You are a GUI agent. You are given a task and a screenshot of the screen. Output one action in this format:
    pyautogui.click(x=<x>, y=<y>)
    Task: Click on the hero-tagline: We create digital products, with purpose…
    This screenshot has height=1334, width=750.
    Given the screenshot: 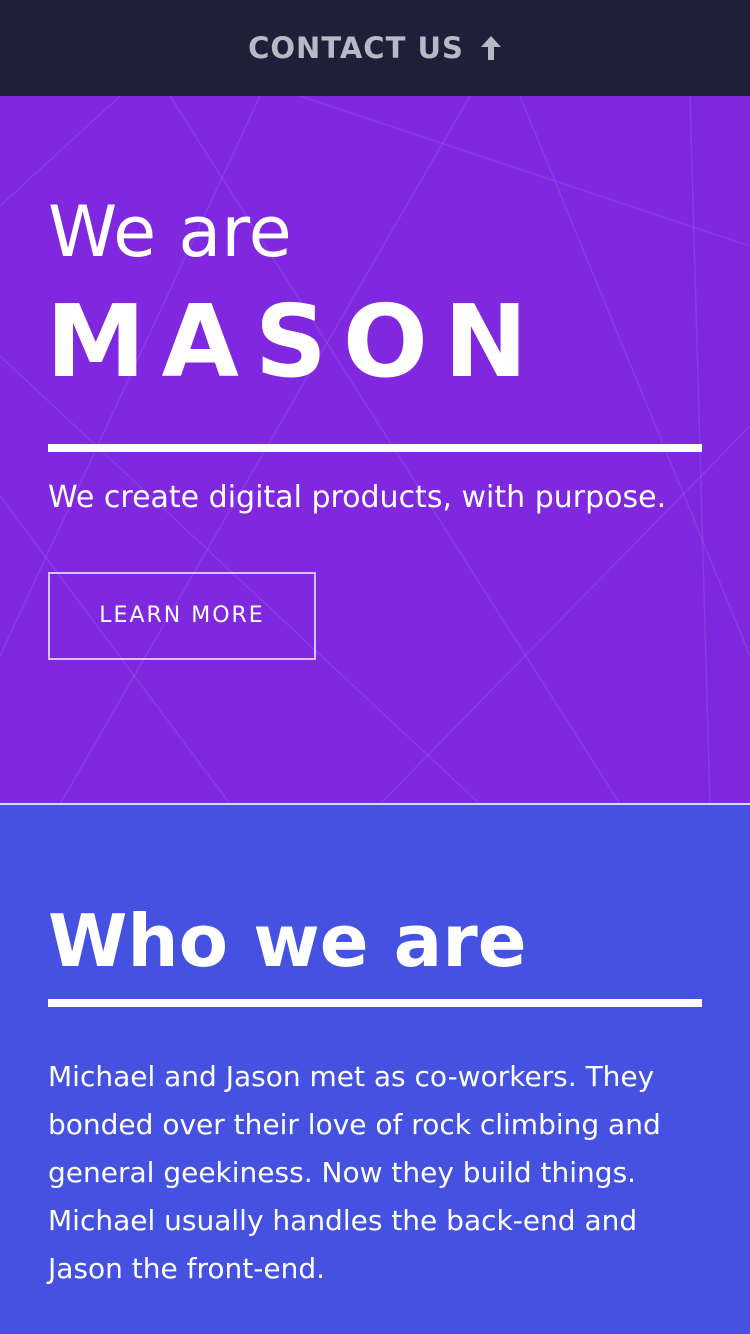 What is the action you would take?
    pyautogui.click(x=357, y=497)
    